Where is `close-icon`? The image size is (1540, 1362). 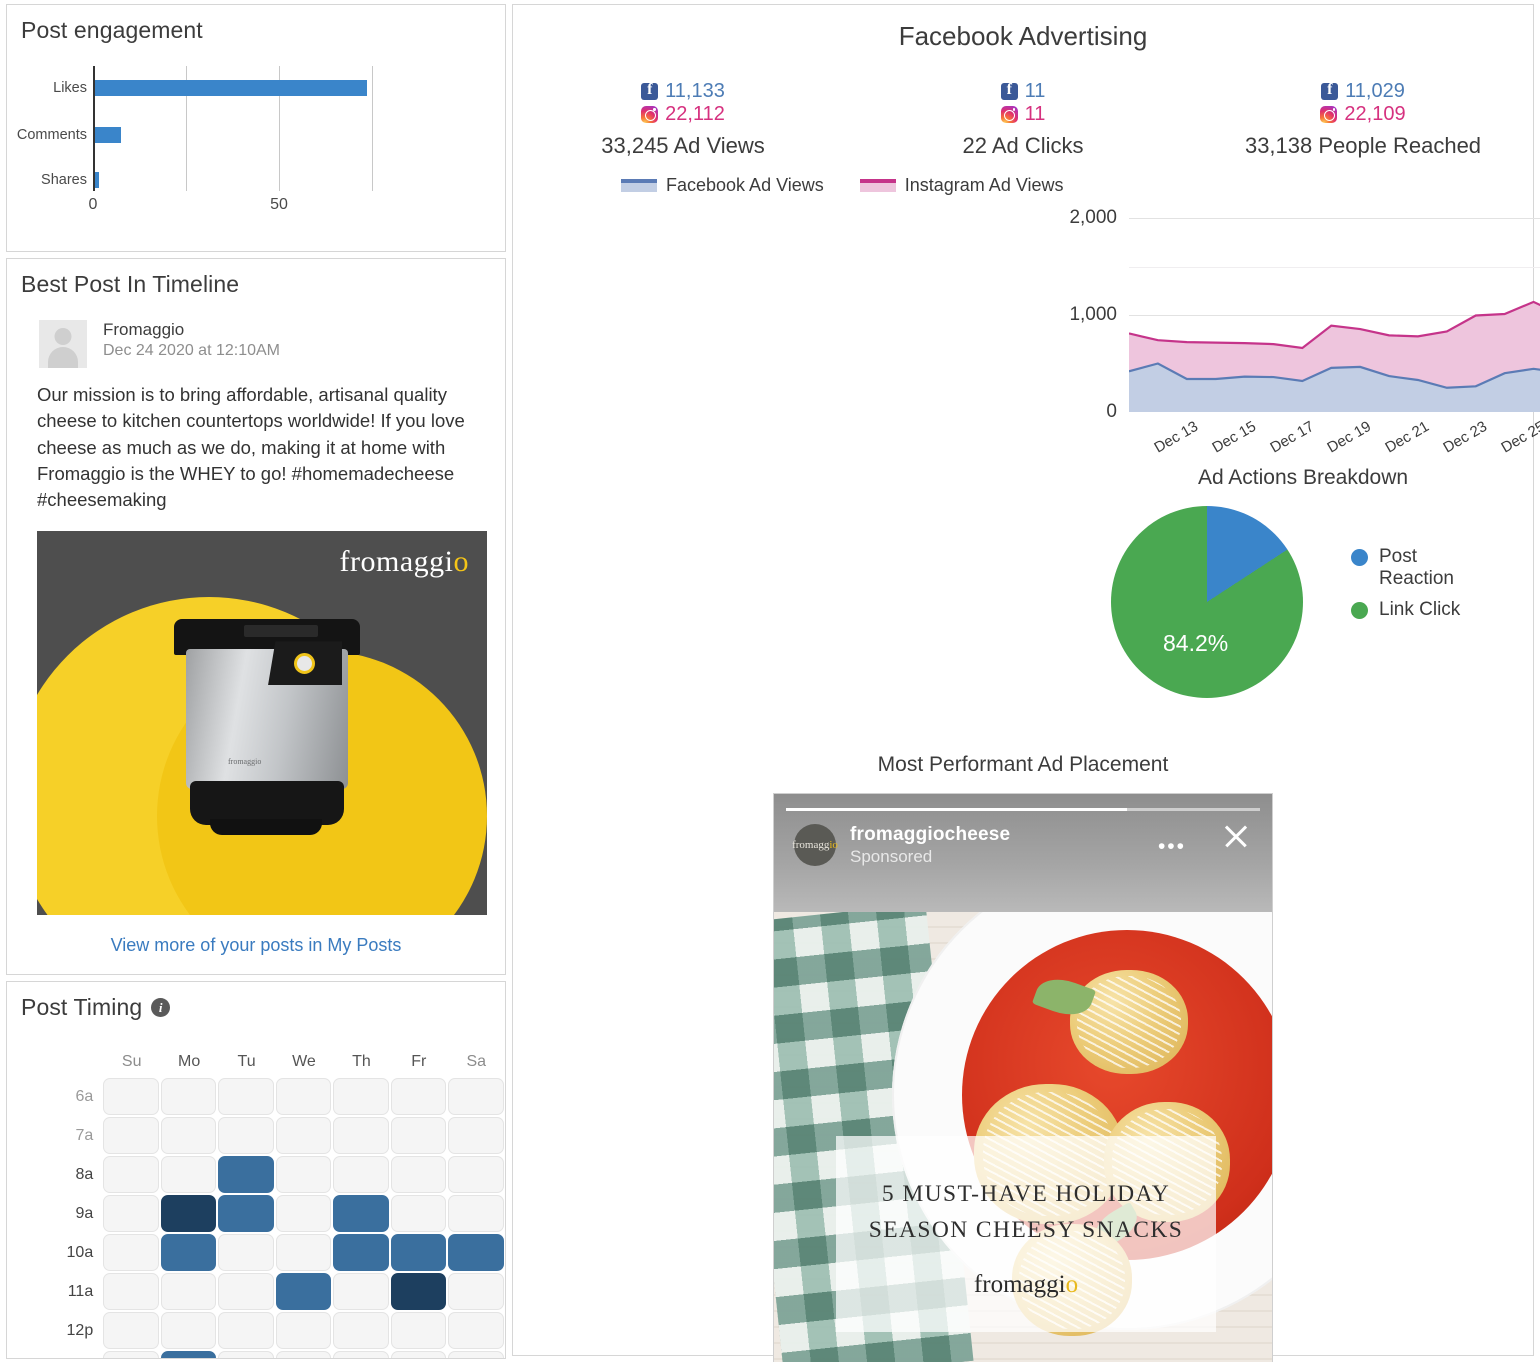
close-icon is located at coordinates (1236, 836).